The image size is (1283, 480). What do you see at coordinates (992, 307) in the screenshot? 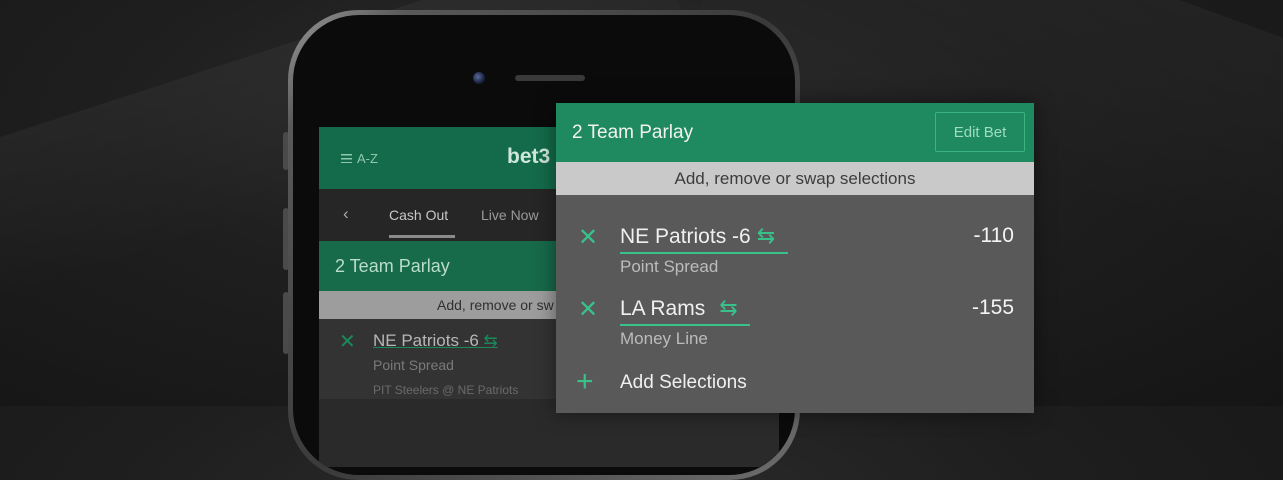
I see `selection-odds: -155` at bounding box center [992, 307].